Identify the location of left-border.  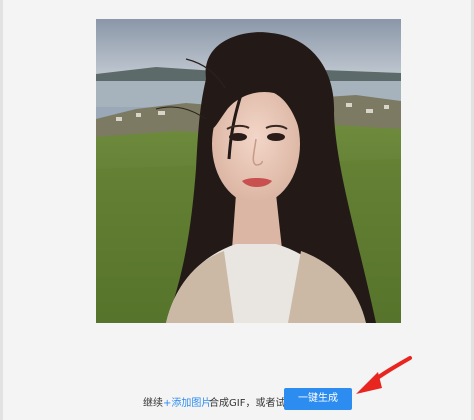
(1, 210).